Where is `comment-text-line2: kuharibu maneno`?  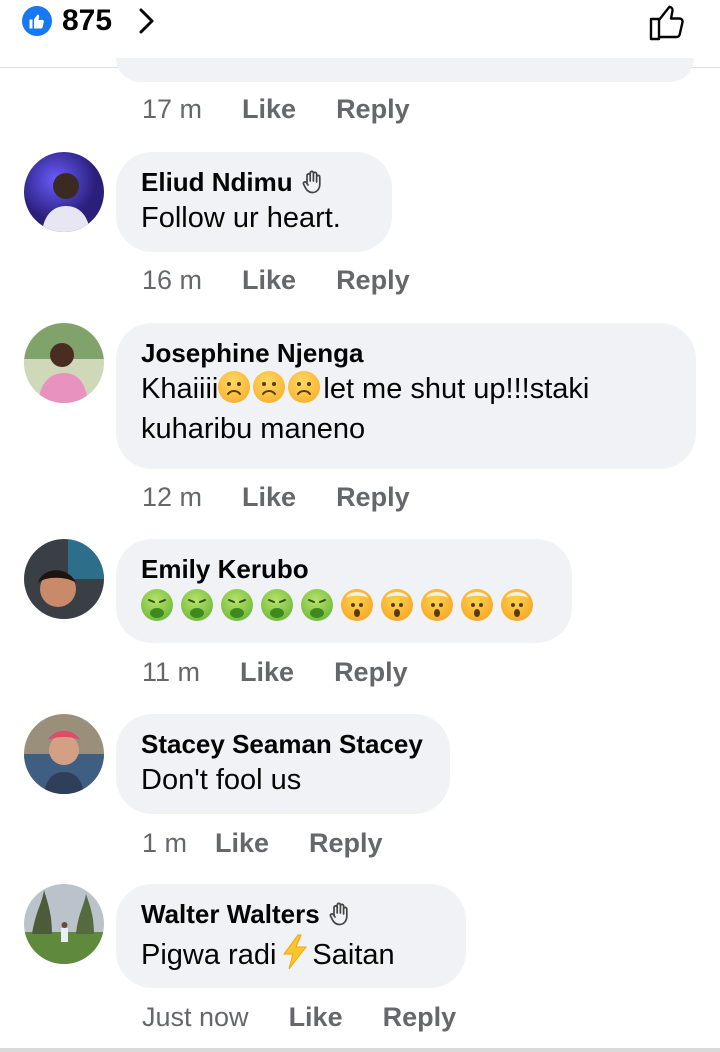
comment-text-line2: kuharibu maneno is located at coordinates (253, 429).